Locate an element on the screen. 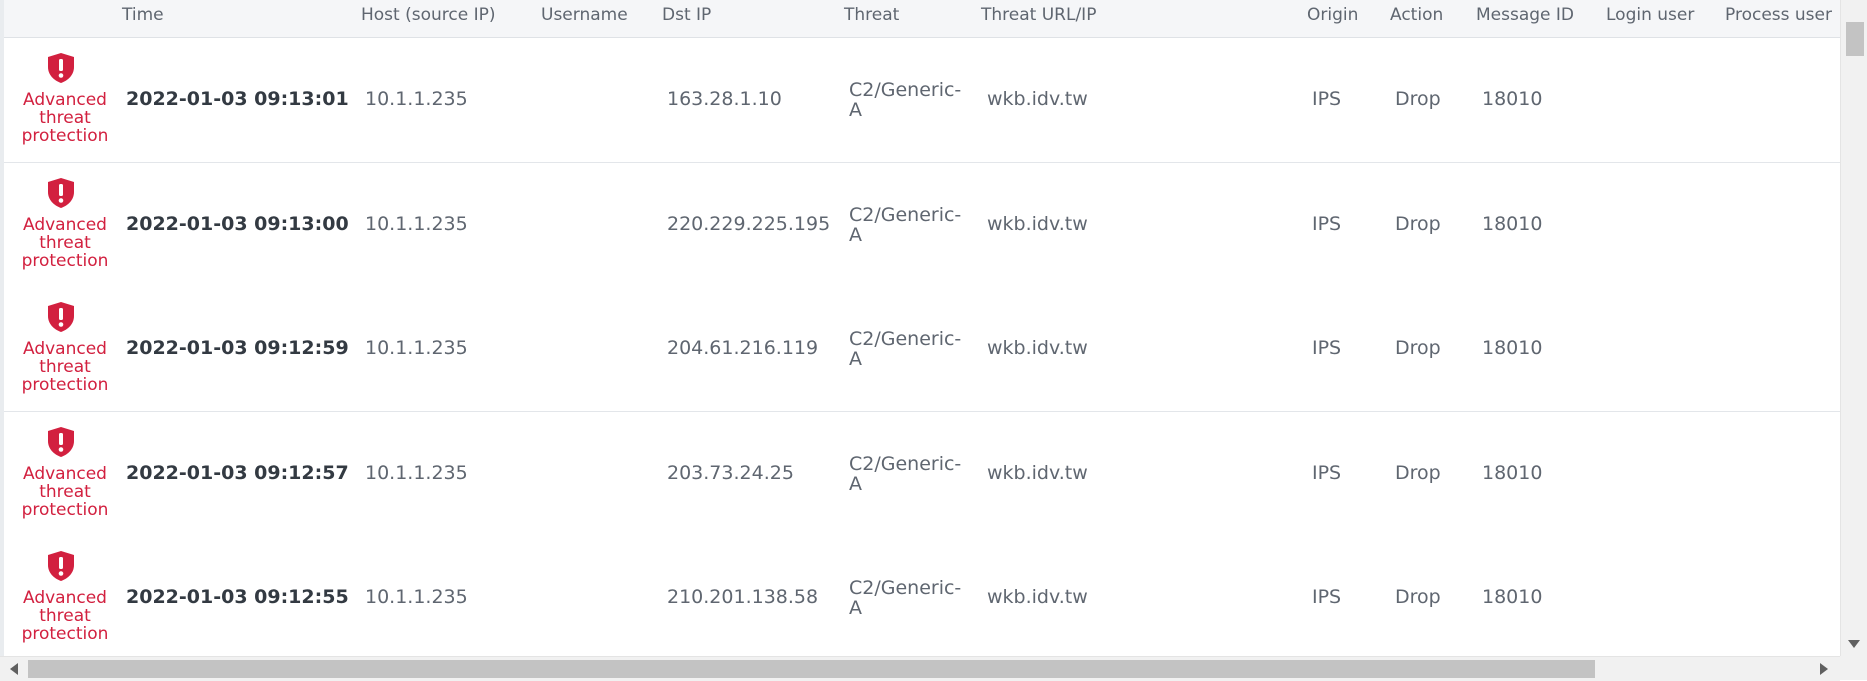 The width and height of the screenshot is (1867, 681). column-header-host: Host (source IP) is located at coordinates (428, 15).